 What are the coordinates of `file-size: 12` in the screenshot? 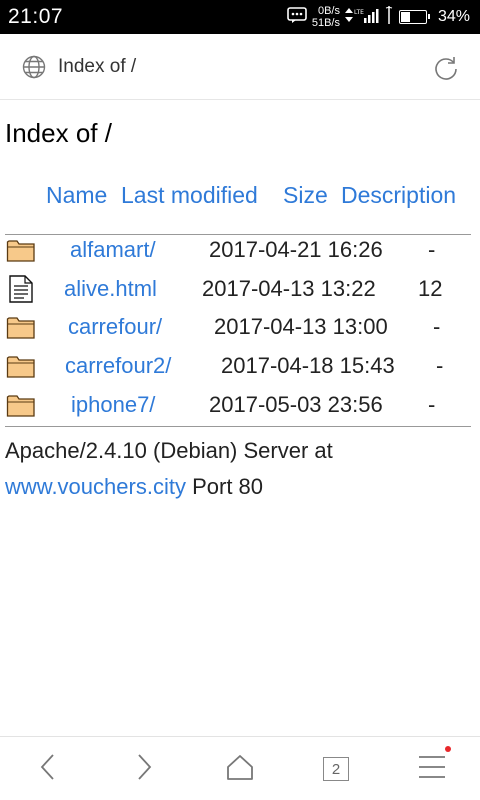 It's located at (430, 288).